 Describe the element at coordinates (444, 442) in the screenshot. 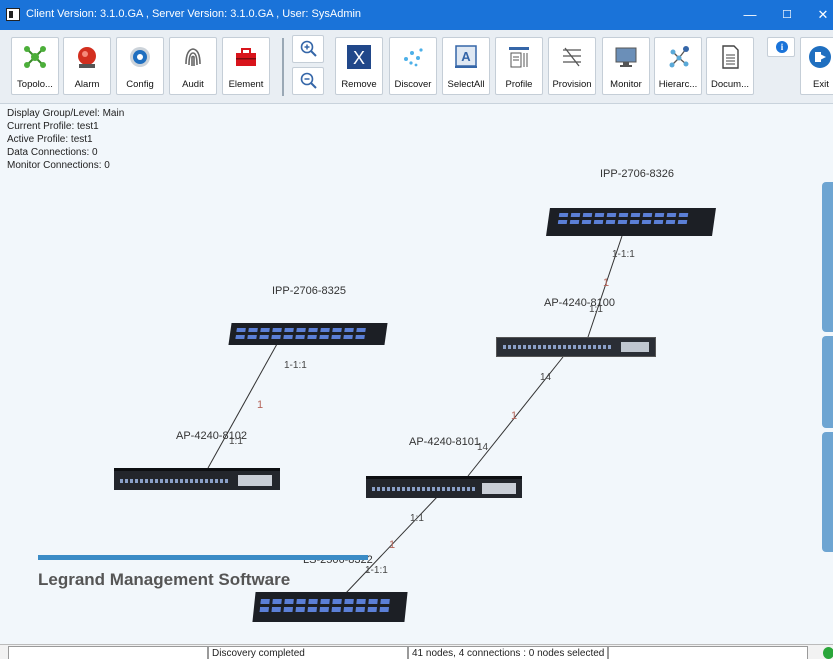

I see `device-label: AP-4240-8101` at that location.